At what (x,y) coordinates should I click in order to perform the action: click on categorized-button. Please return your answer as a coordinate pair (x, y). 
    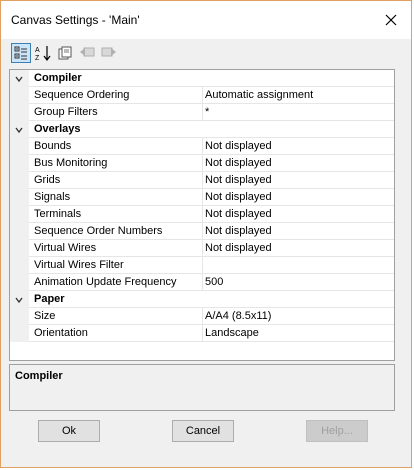
    Looking at the image, I should click on (21, 53).